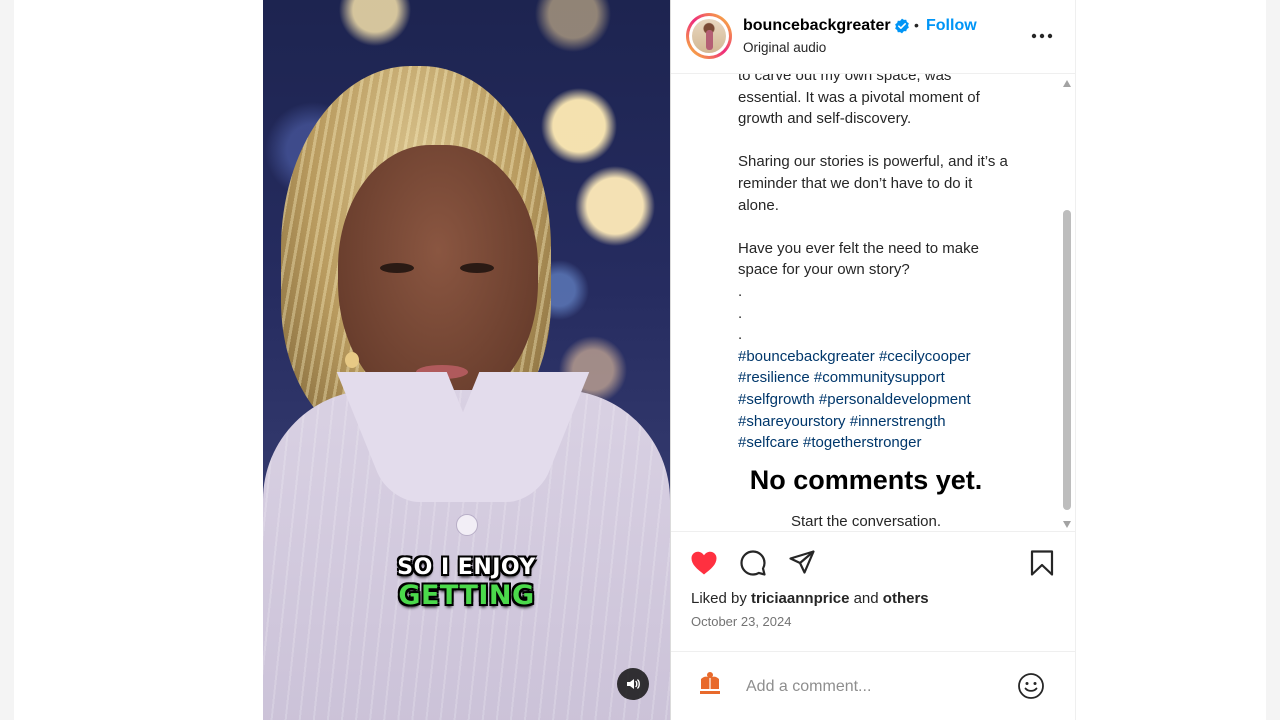 The image size is (1280, 721). What do you see at coordinates (768, 442) in the screenshot?
I see `hashtag-link: #selfcare` at bounding box center [768, 442].